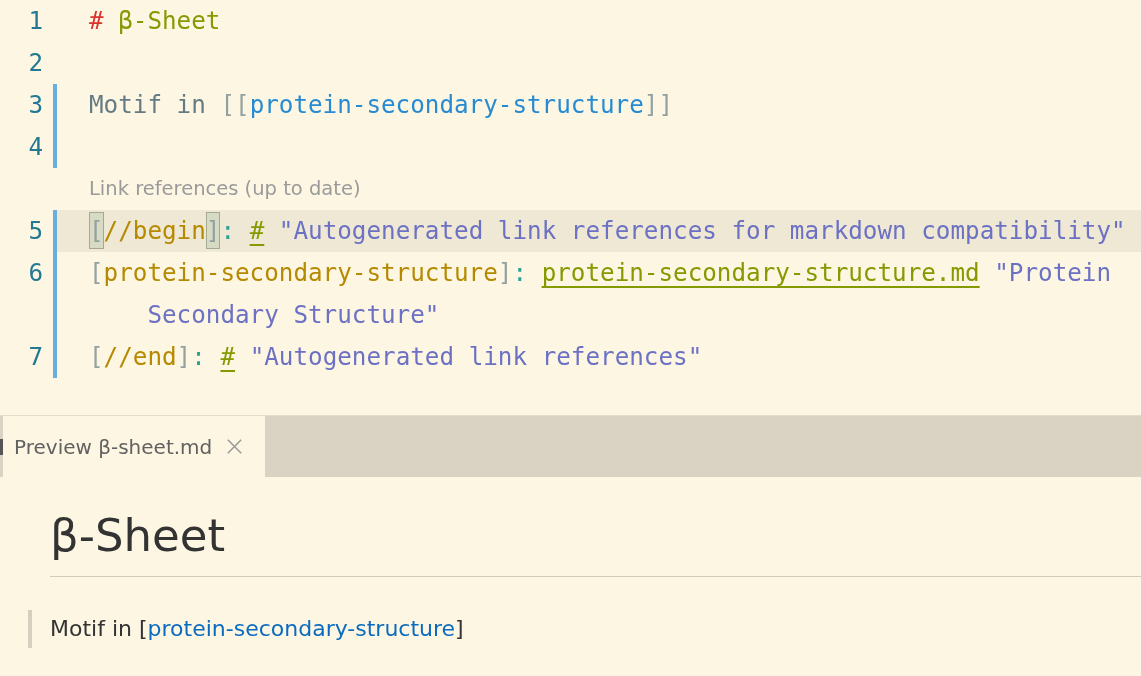 This screenshot has height=676, width=1141. Describe the element at coordinates (147, 104) in the screenshot. I see `plain-text: Motif in` at that location.